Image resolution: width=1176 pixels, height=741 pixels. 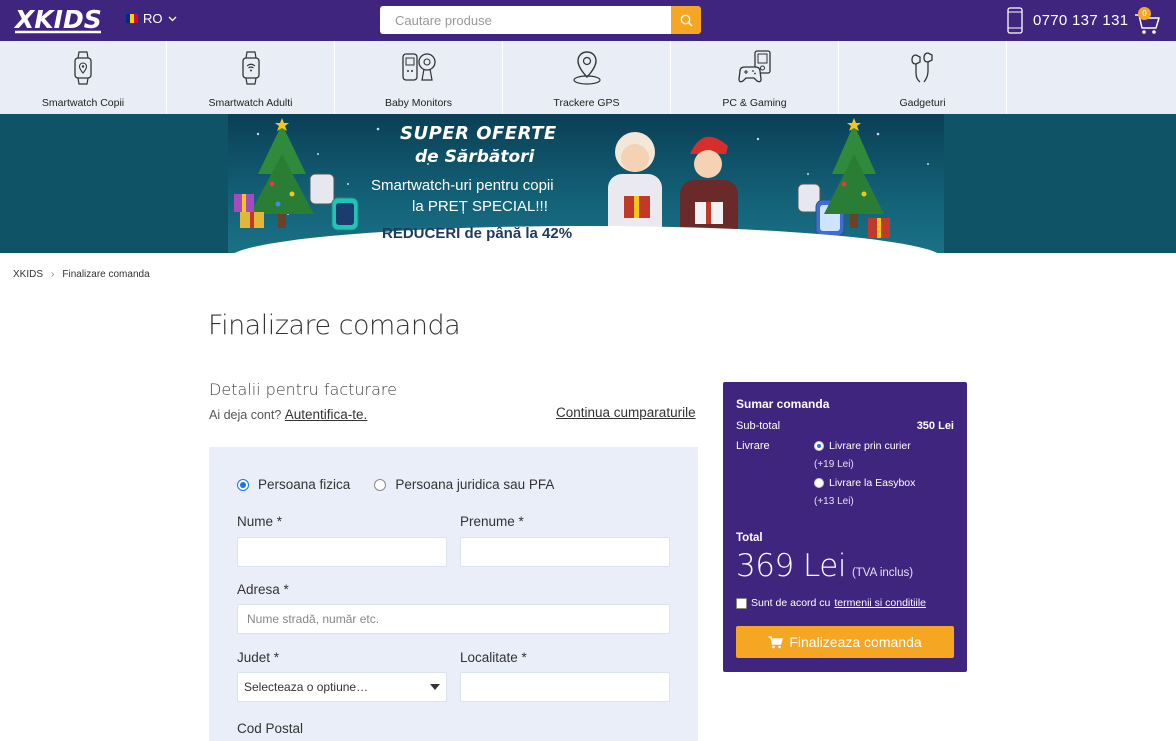 I want to click on category-label: Gadgeturi, so click(x=922, y=103).